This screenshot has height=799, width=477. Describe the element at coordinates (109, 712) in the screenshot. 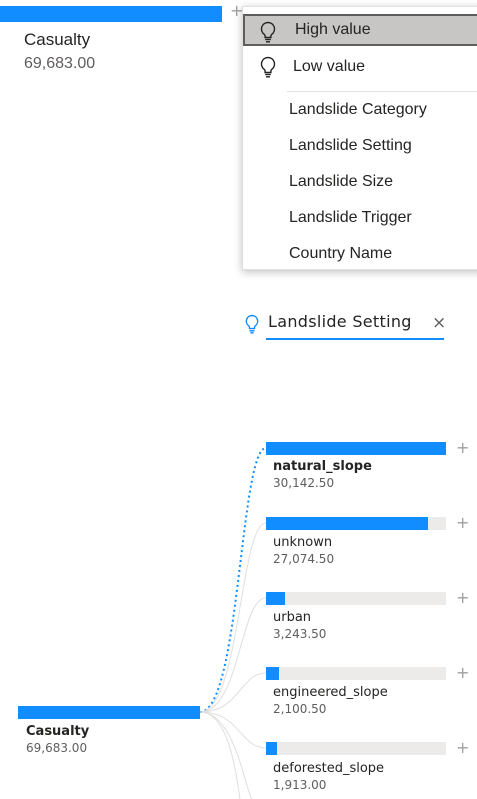

I see `root-casualty-bar` at that location.